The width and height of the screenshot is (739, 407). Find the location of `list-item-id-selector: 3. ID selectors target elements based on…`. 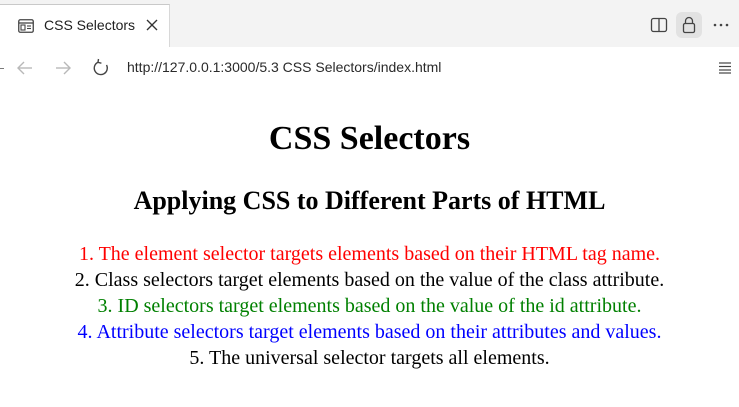

list-item-id-selector: 3. ID selectors target elements based on… is located at coordinates (369, 306).